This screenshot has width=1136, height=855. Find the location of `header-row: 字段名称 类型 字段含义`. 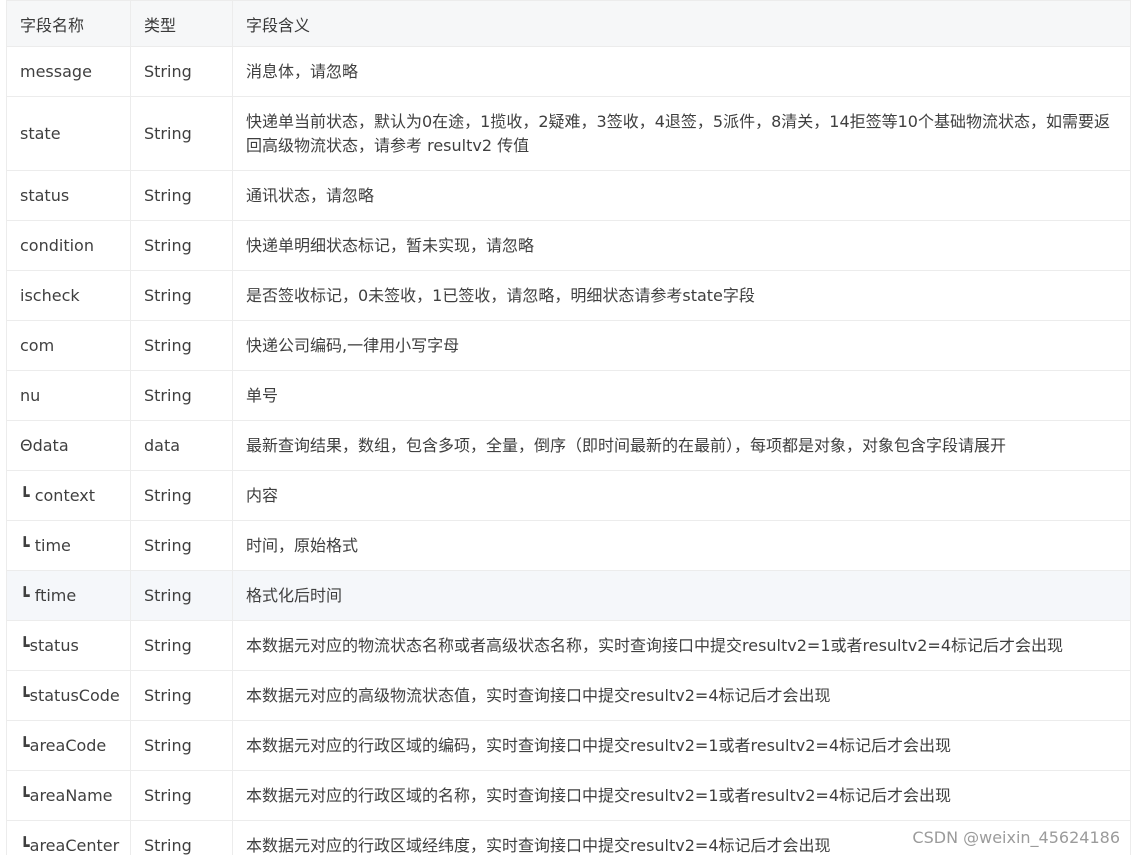

header-row: 字段名称 类型 字段含义 is located at coordinates (568, 23).